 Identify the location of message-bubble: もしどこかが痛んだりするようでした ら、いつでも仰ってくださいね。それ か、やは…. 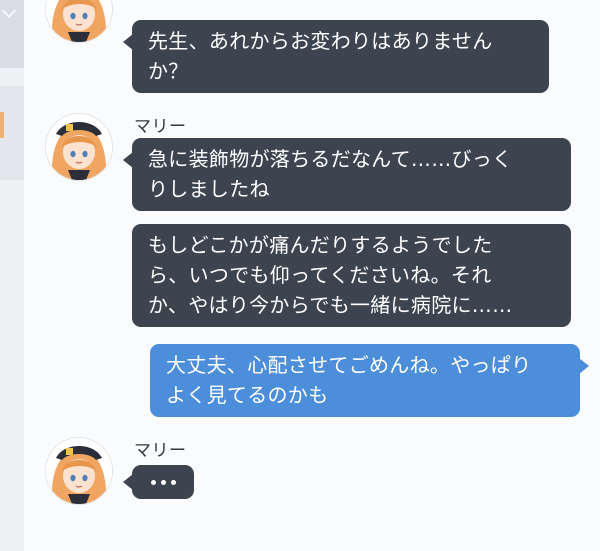
(351, 275).